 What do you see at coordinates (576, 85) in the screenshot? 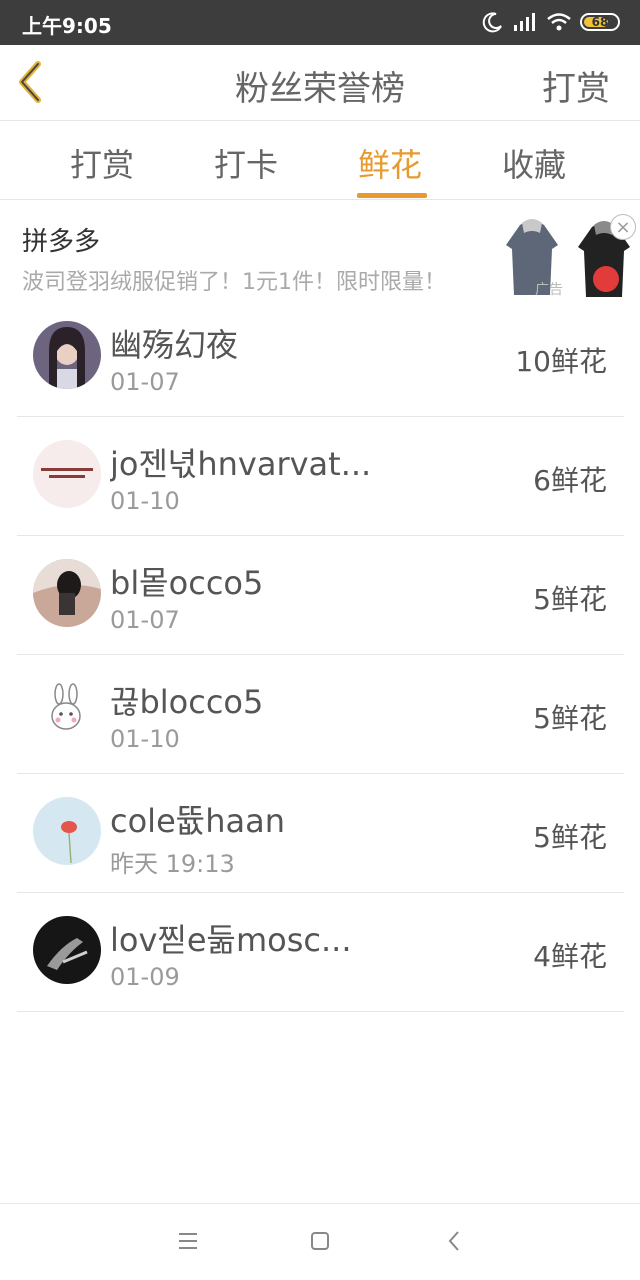
I see `tip-button: 打赏` at bounding box center [576, 85].